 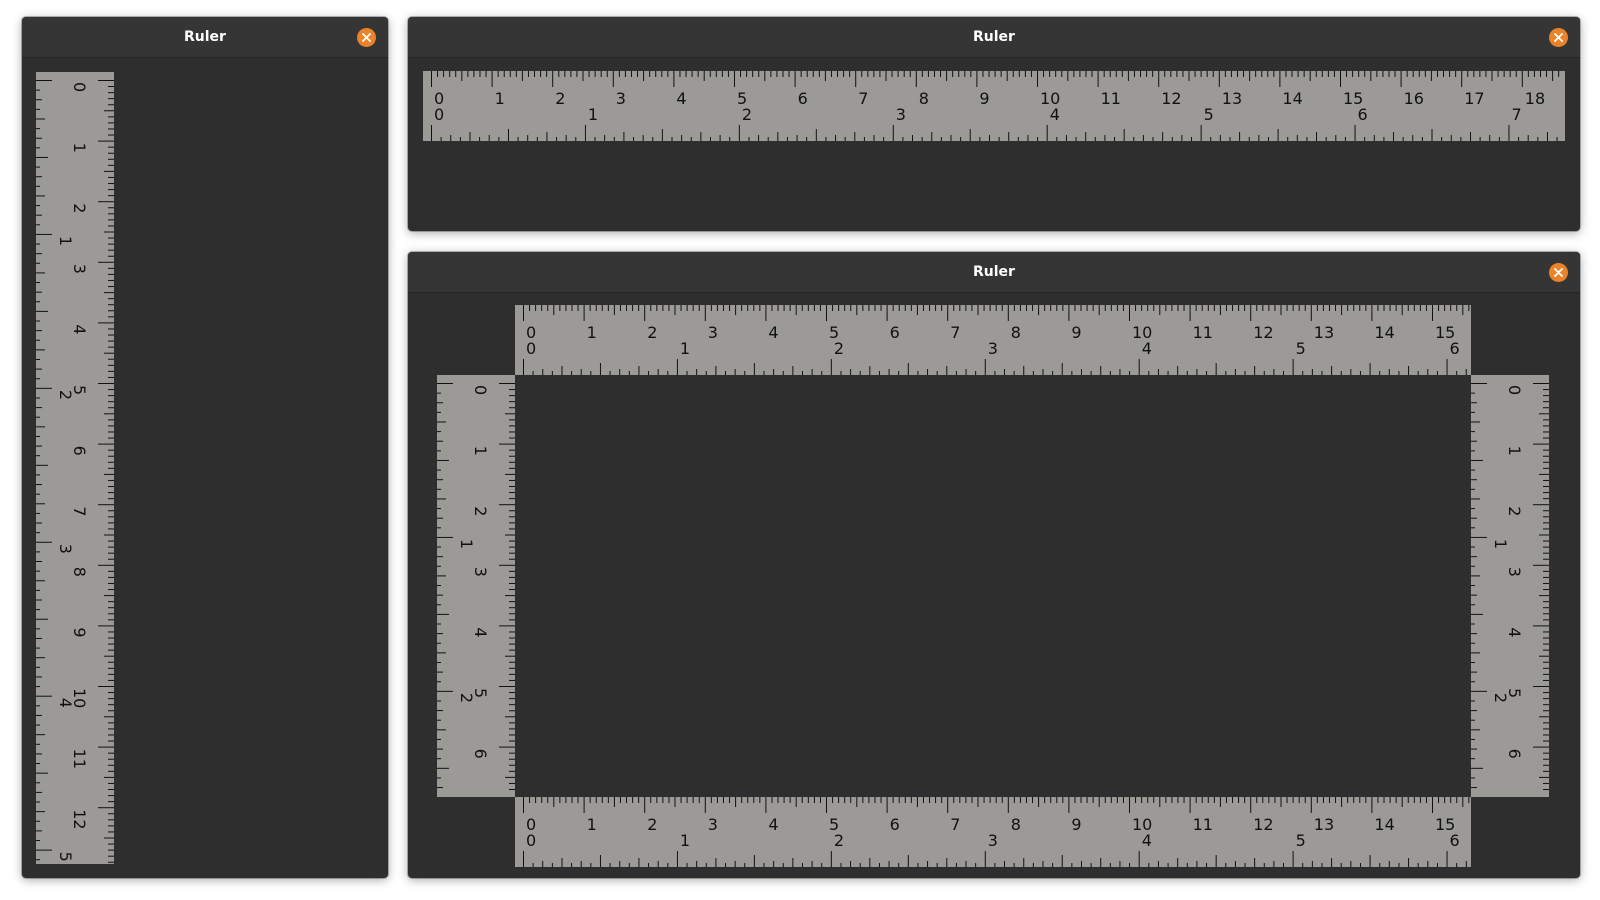 What do you see at coordinates (1516, 114) in the screenshot?
I see `inch-label: 7` at bounding box center [1516, 114].